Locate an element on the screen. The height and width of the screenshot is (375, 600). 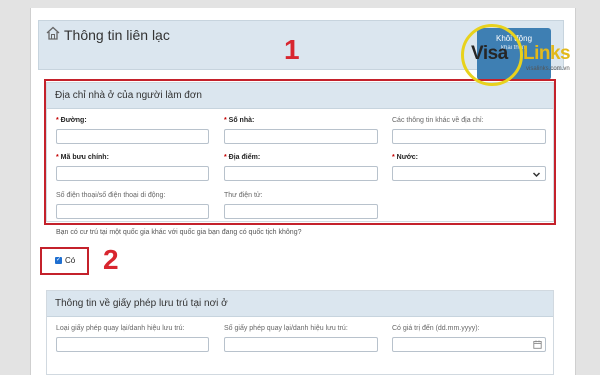
permit-section-title: Thông tin về giấy phép lưu trú tại nơi ở is located at coordinates (300, 304).